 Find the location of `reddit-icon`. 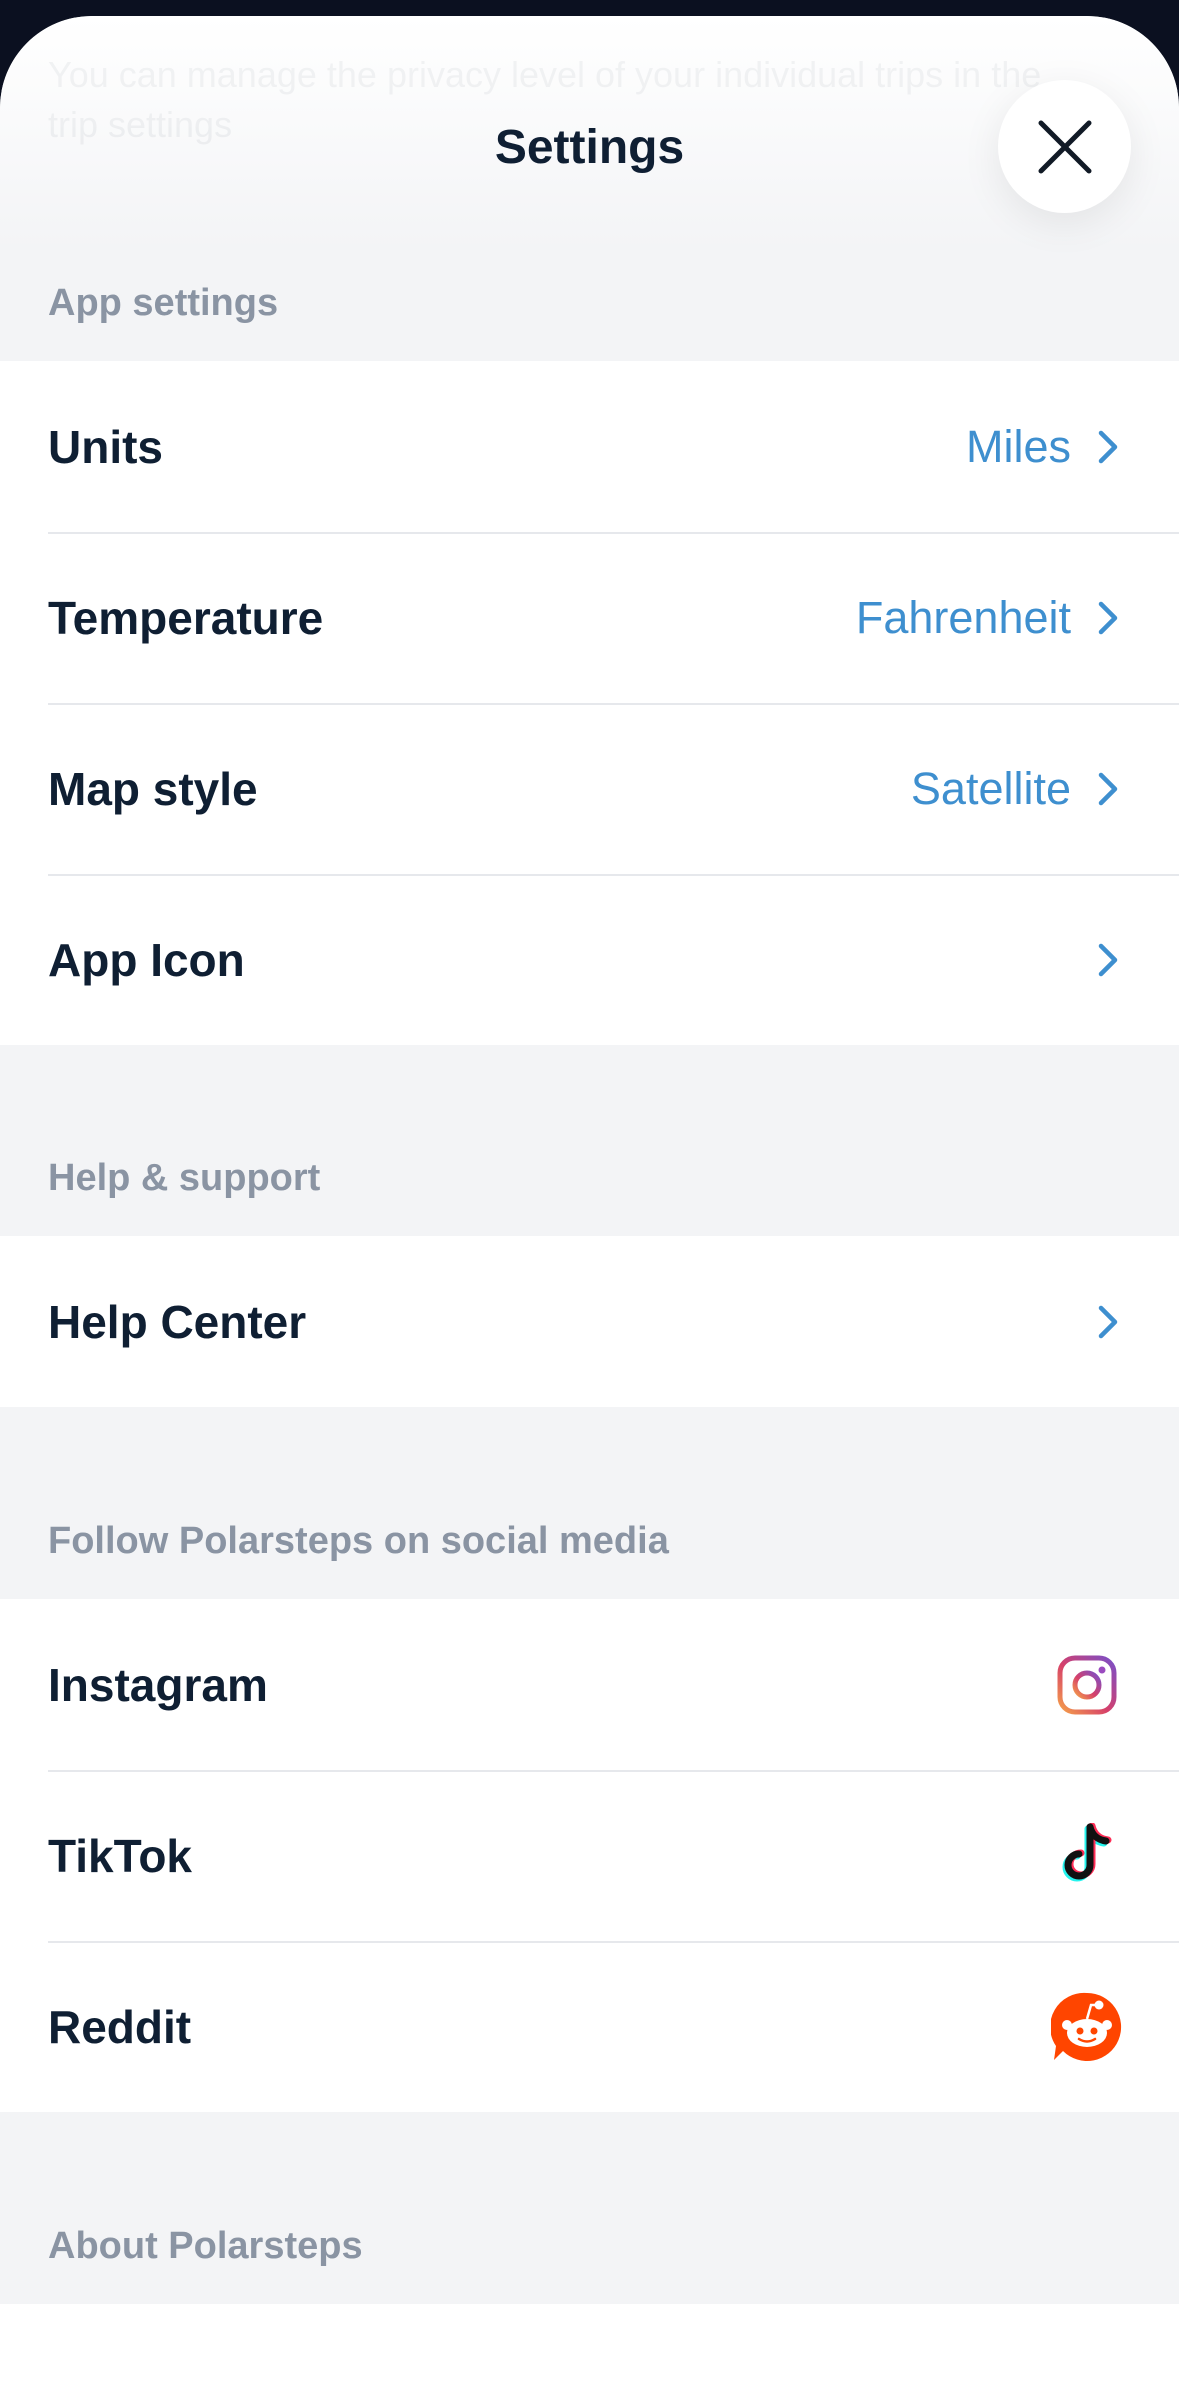

reddit-icon is located at coordinates (1087, 2027).